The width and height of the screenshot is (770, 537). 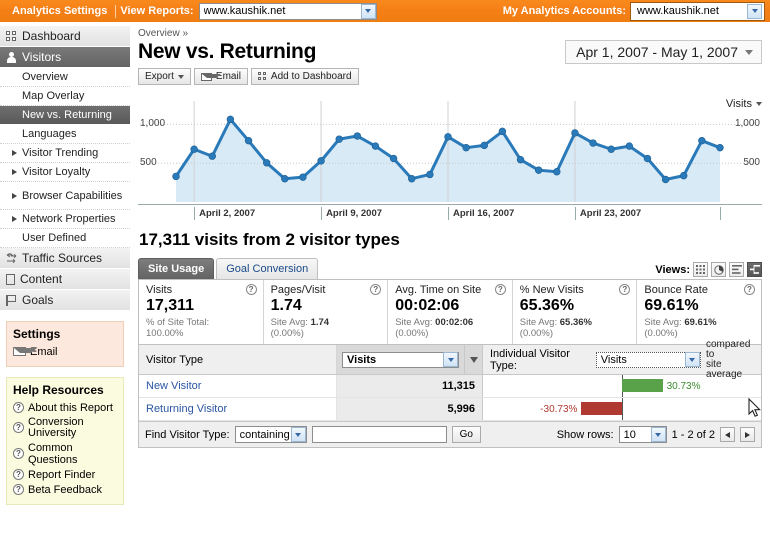 I want to click on metric-sub-extra: (0.00%), so click(x=661, y=333).